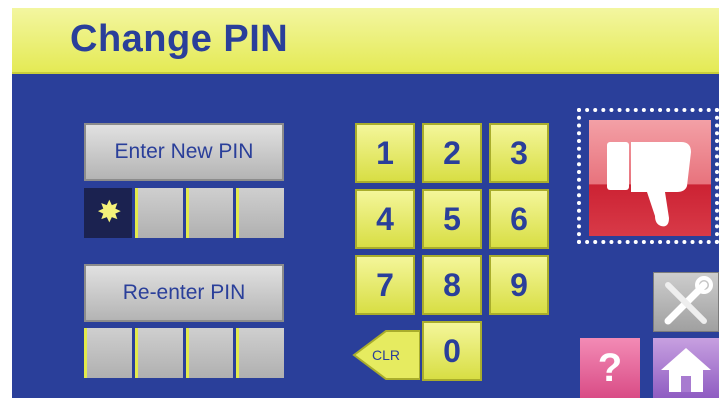  I want to click on help-icon: ?, so click(610, 367).